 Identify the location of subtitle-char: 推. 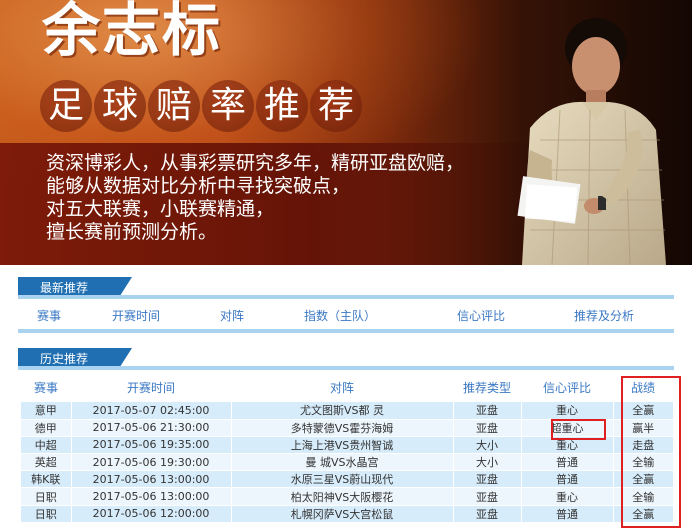
(282, 106).